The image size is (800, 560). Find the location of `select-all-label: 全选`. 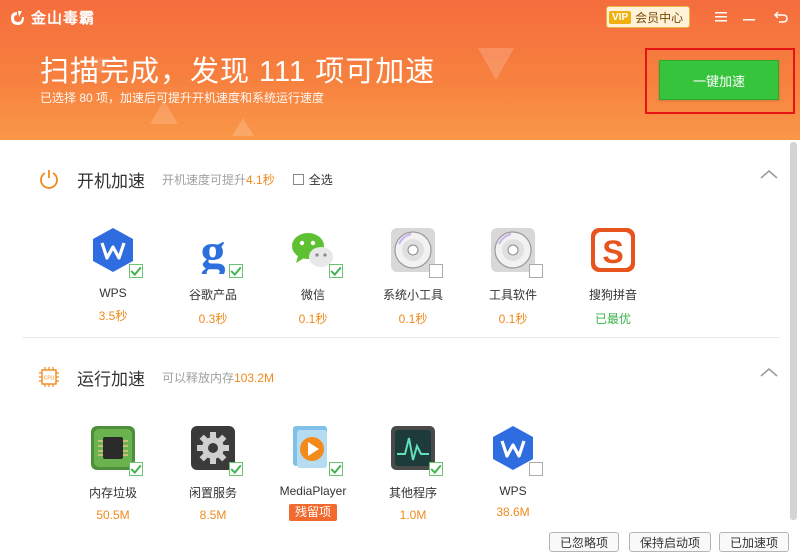

select-all-label: 全选 is located at coordinates (320, 179).